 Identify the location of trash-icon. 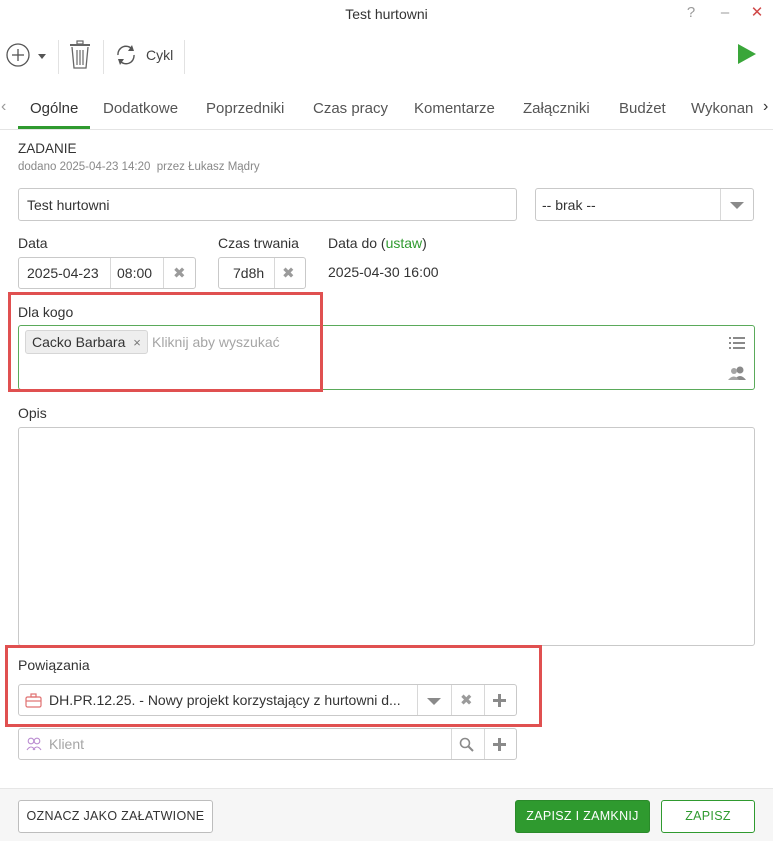
(80, 54).